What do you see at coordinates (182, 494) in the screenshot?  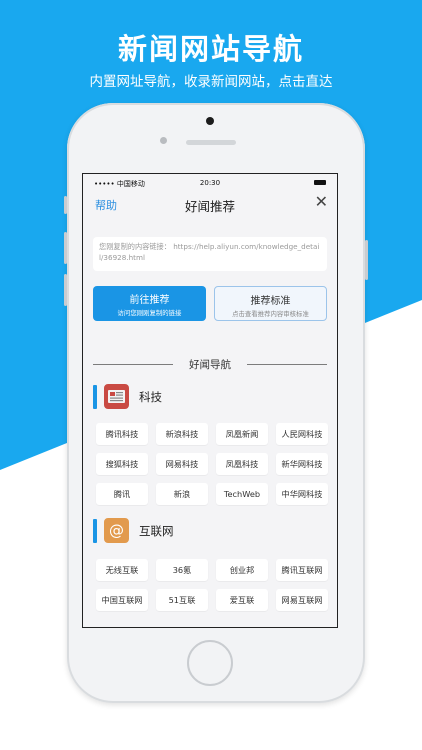 I see `site-chip: 新浪` at bounding box center [182, 494].